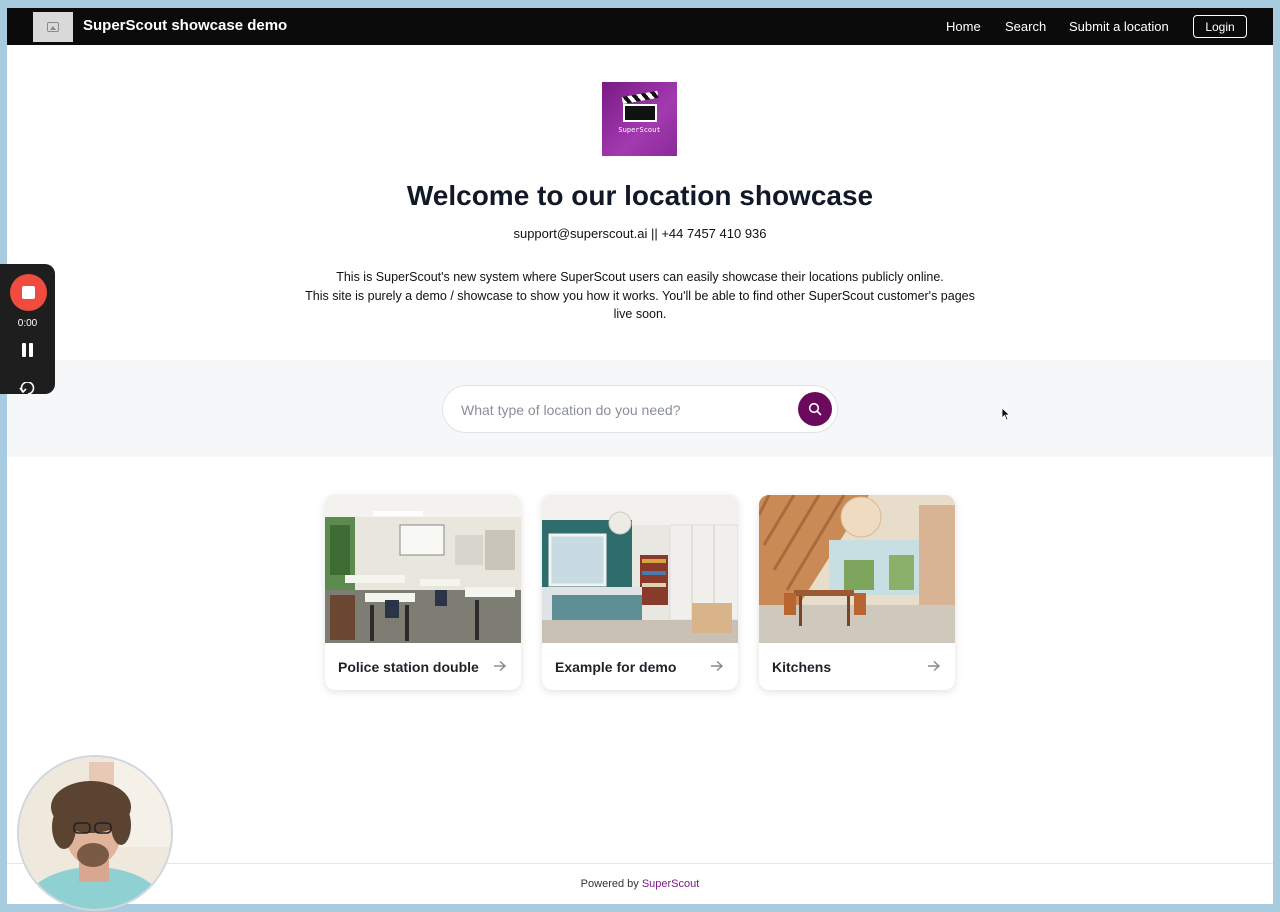 The height and width of the screenshot is (912, 1280). Describe the element at coordinates (28, 388) in the screenshot. I see `restart-icon` at that location.